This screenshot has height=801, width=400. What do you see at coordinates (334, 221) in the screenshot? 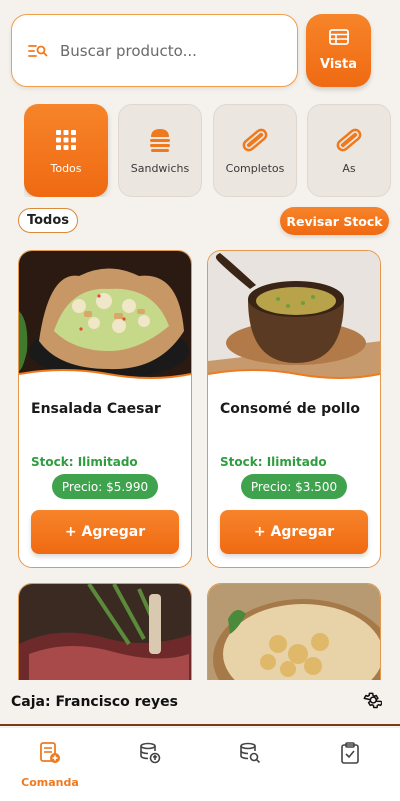
I see `review-stock-button: Revisar Stock` at bounding box center [334, 221].